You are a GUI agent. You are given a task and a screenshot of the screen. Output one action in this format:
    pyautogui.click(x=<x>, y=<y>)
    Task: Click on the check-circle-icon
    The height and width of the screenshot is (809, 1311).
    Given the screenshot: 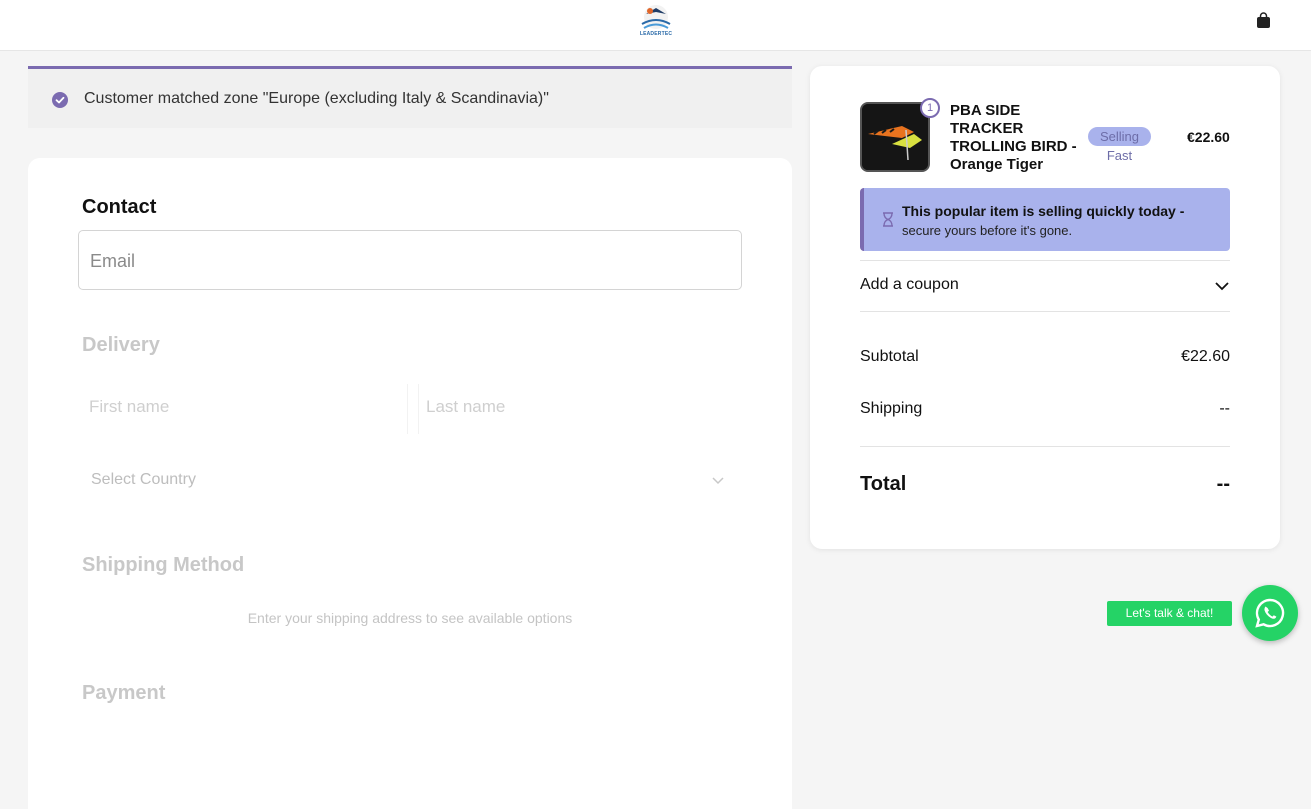 What is the action you would take?
    pyautogui.click(x=60, y=100)
    